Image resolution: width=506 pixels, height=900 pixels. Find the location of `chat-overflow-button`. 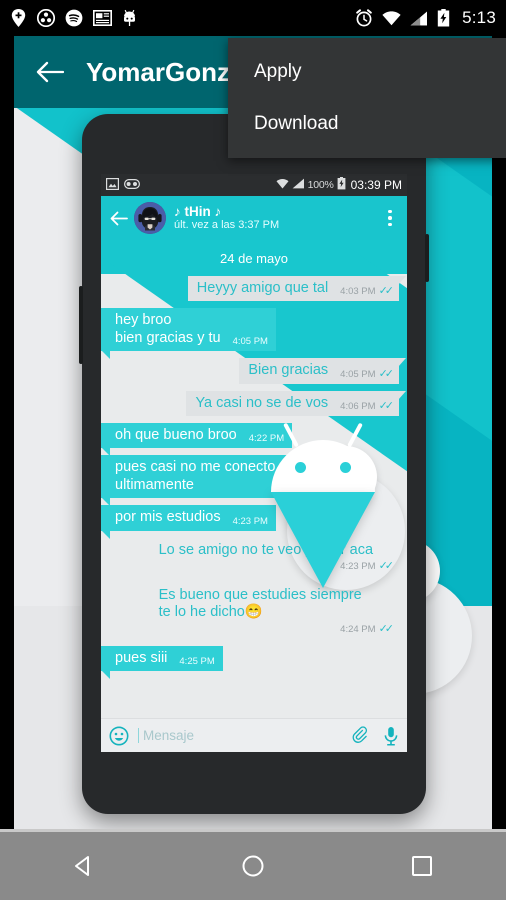

chat-overflow-button is located at coordinates (390, 218).